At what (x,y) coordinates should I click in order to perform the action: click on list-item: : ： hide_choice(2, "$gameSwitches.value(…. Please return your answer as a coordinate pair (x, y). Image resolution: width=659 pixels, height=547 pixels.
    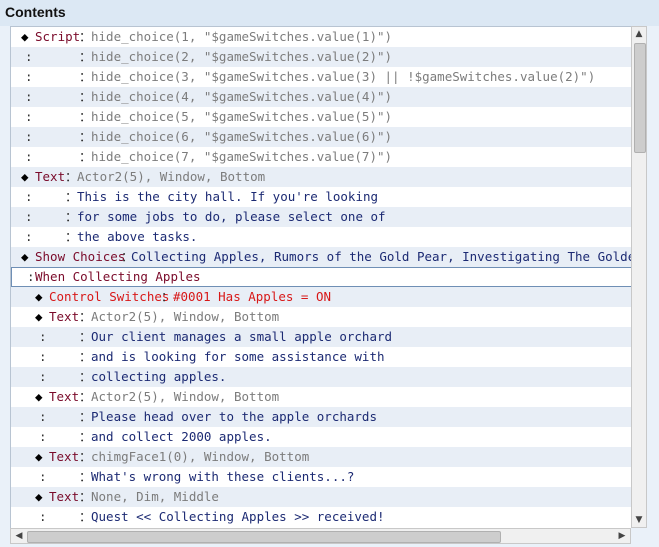
    Looking at the image, I should click on (321, 57).